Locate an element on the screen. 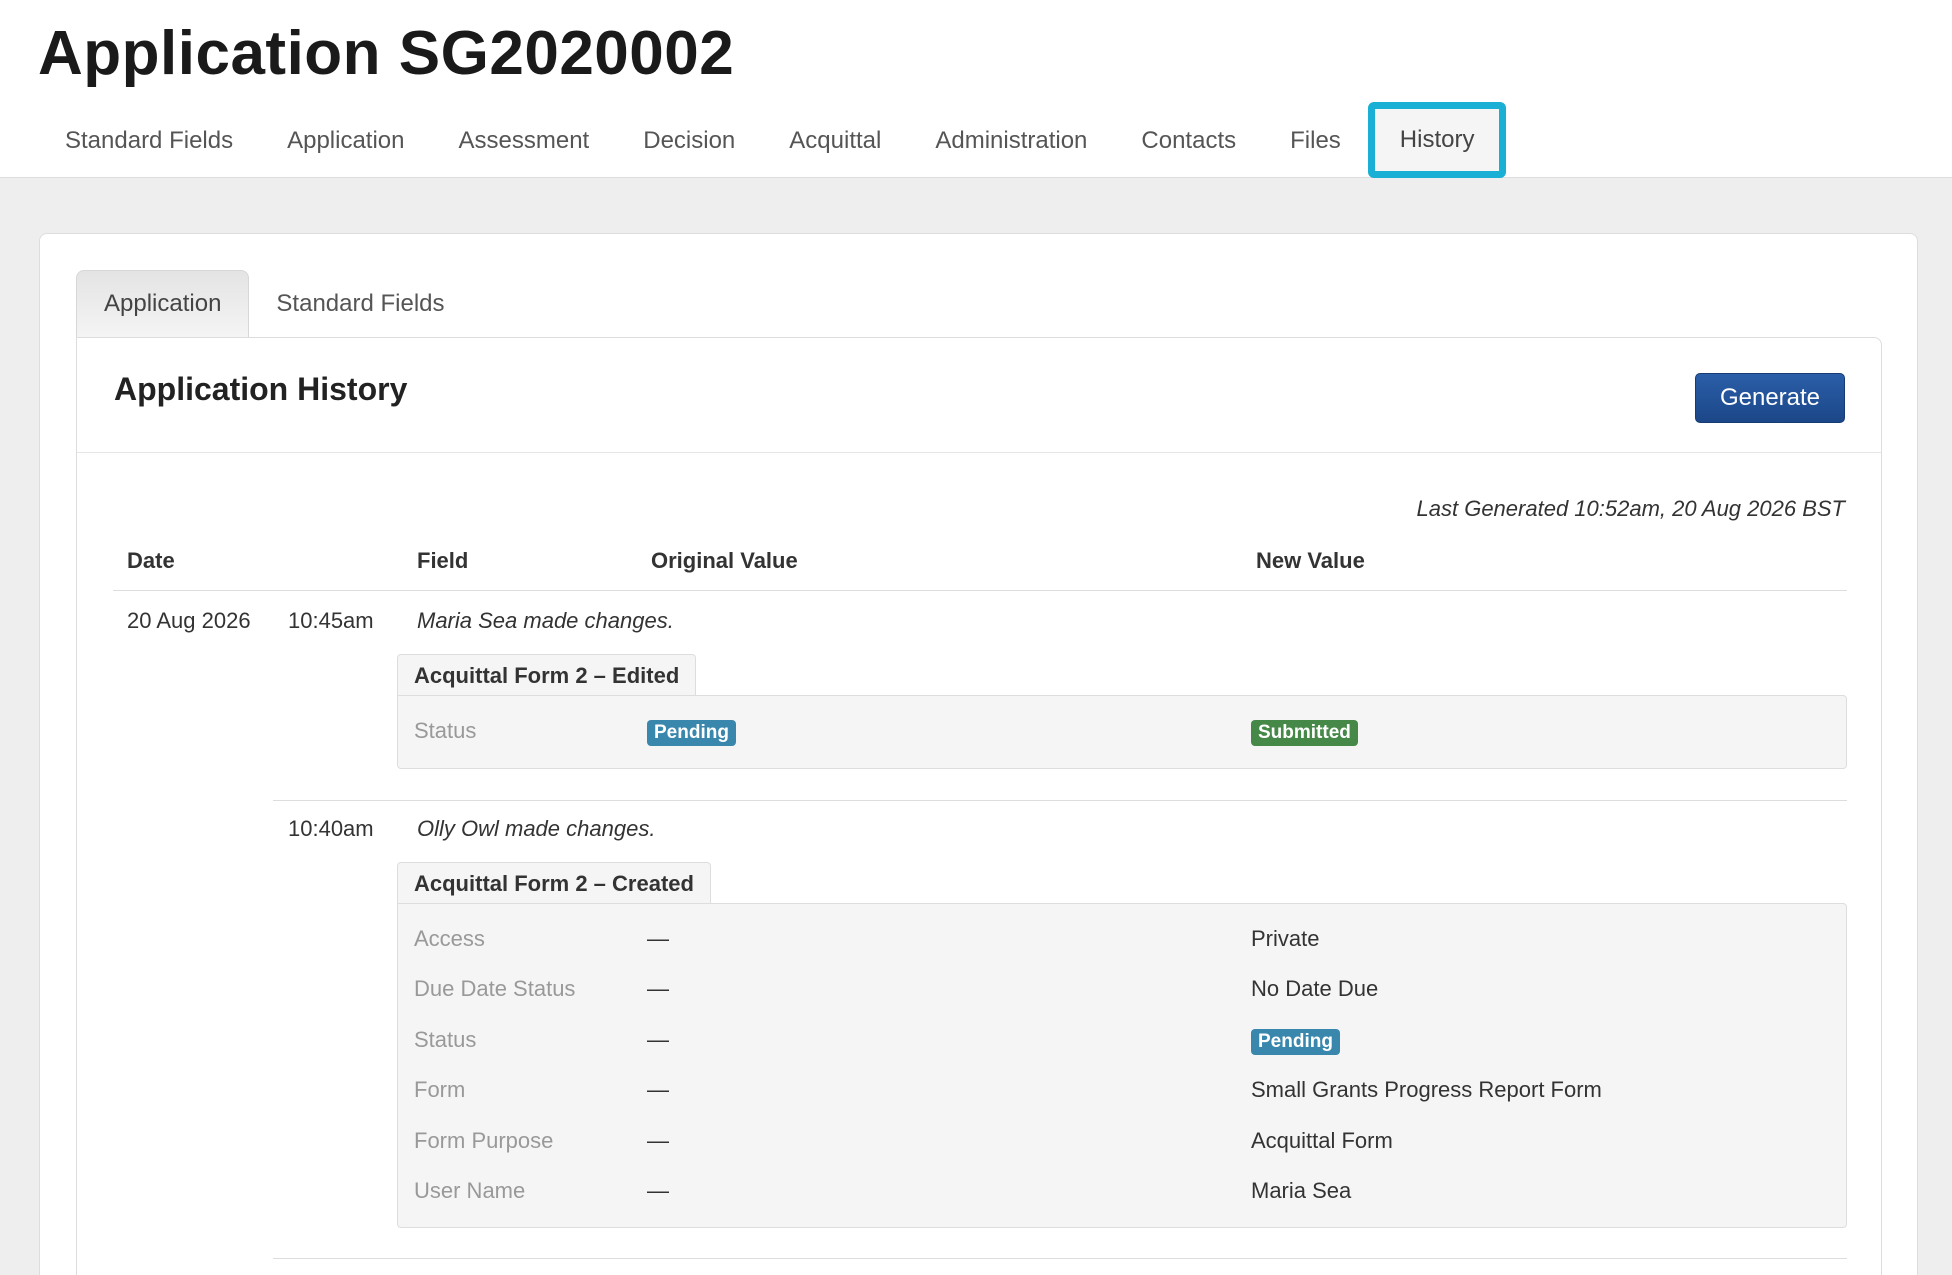 The height and width of the screenshot is (1275, 1952). tab-application: Application is located at coordinates (345, 140).